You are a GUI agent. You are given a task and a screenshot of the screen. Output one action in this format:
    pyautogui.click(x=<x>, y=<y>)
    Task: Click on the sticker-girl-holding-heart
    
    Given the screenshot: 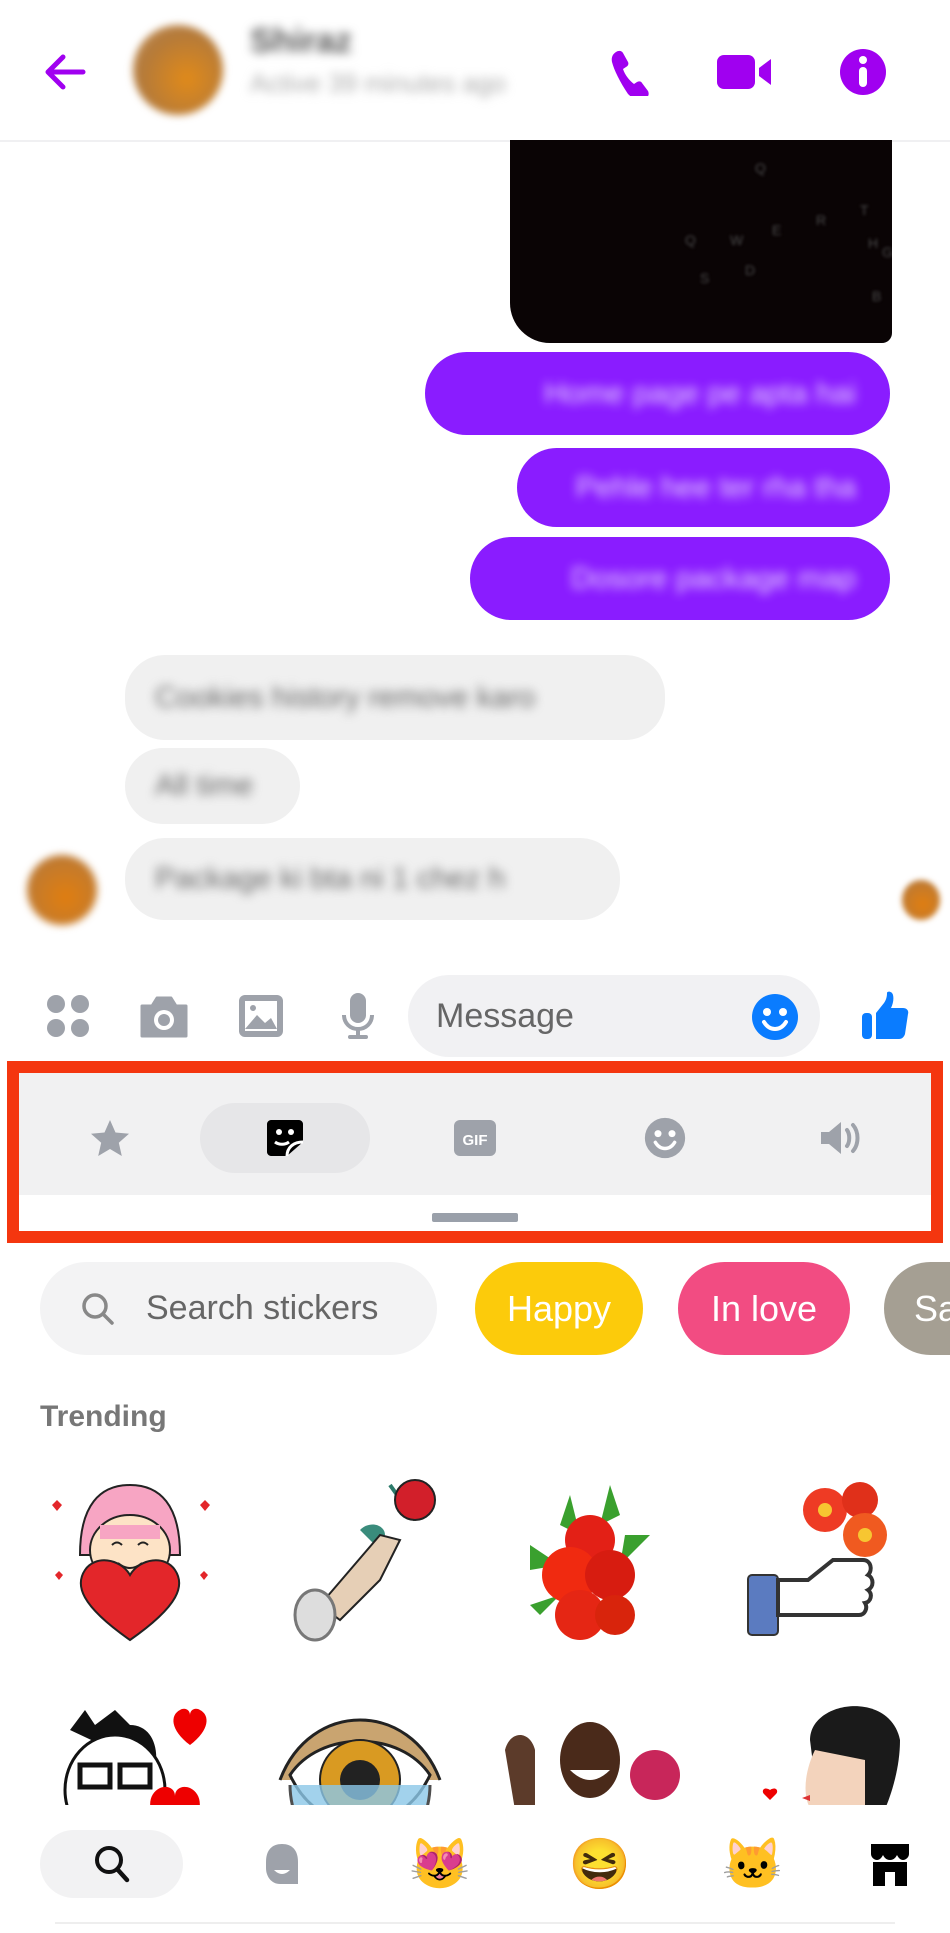 What is the action you would take?
    pyautogui.click(x=130, y=1555)
    